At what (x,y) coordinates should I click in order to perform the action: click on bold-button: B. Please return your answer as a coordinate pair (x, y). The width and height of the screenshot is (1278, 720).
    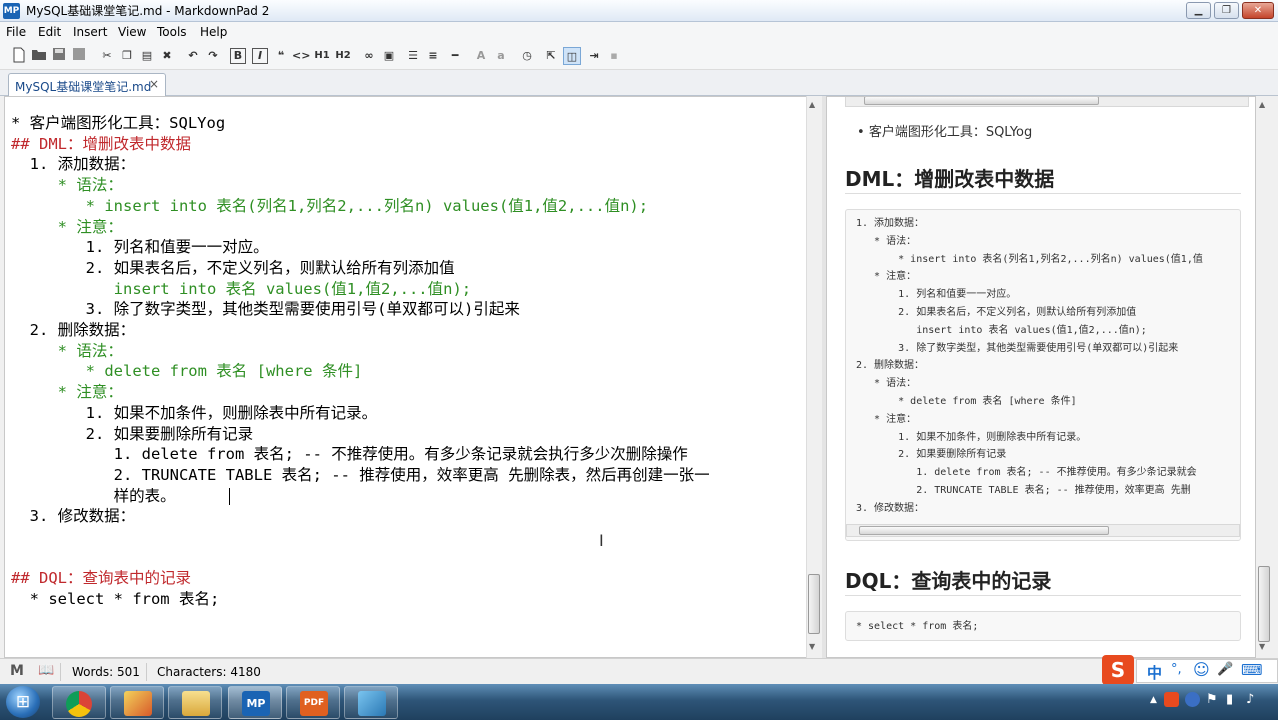
    Looking at the image, I should click on (238, 56).